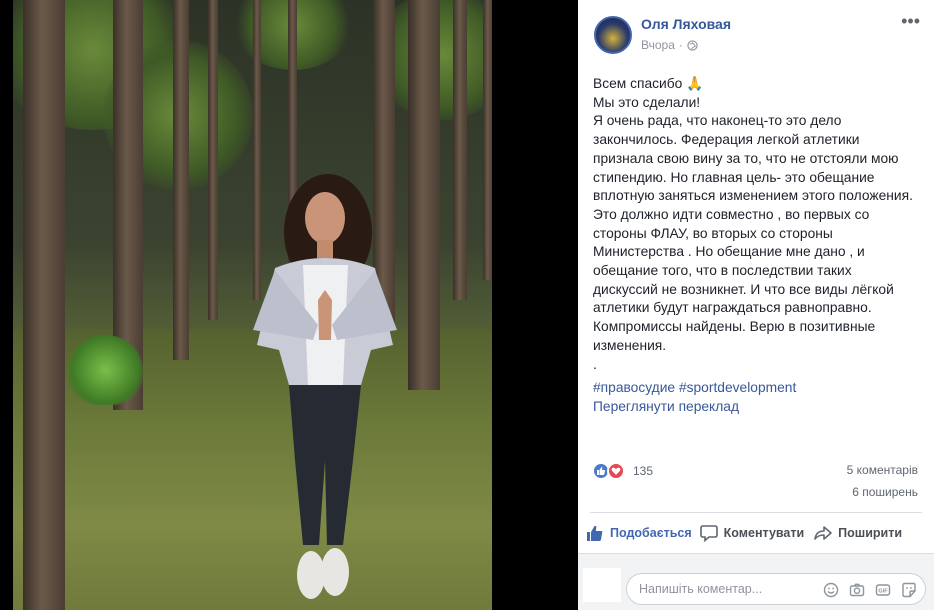  I want to click on post-text-line: Я очень рада, что наконец-то это дело, so click(717, 121).